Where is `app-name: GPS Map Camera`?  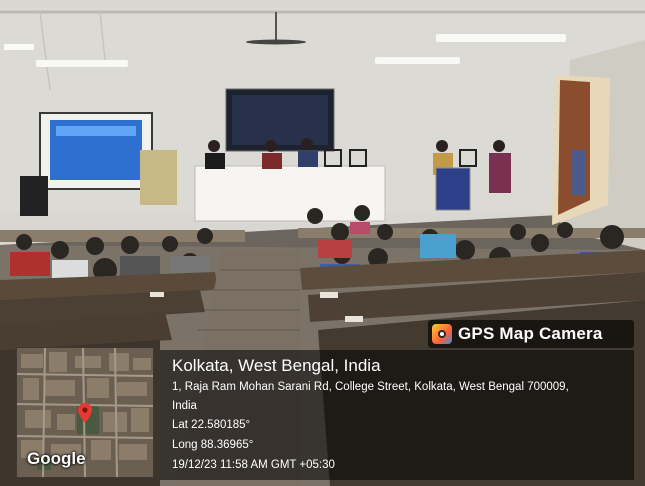 app-name: GPS Map Camera is located at coordinates (530, 333).